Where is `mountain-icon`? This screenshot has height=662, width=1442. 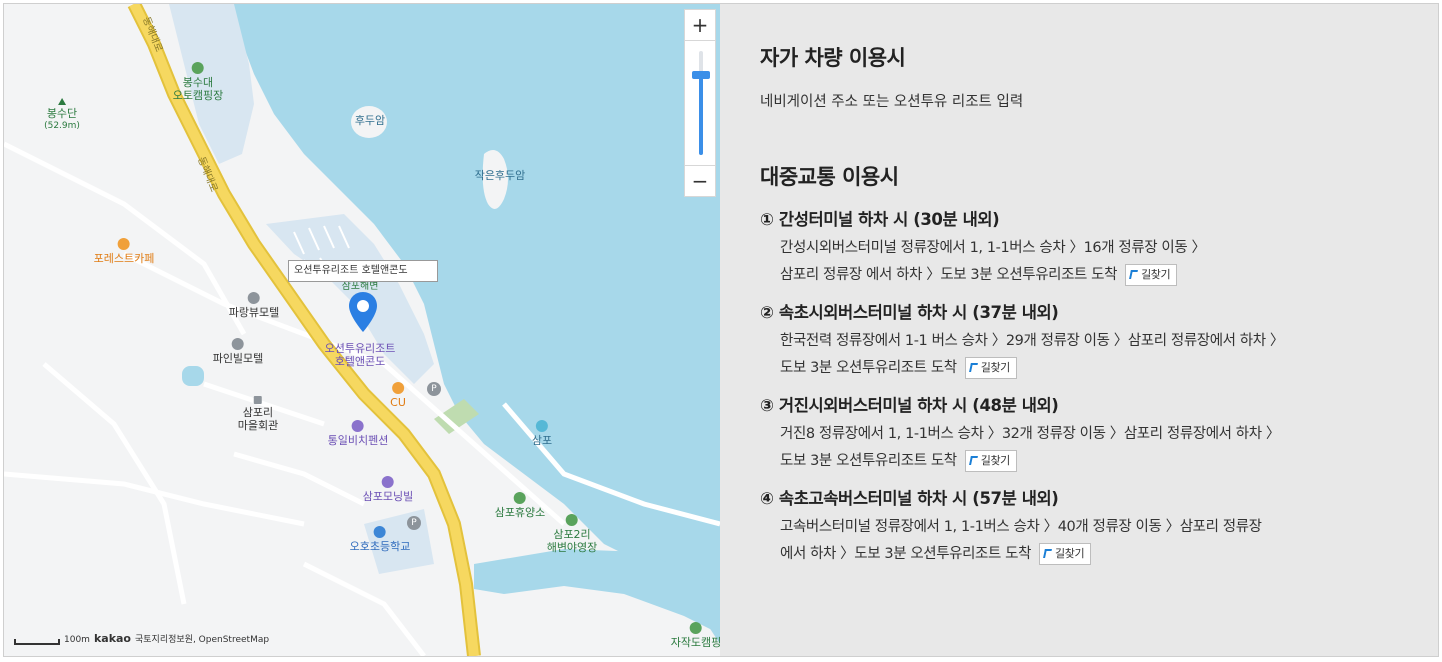
mountain-icon is located at coordinates (62, 101).